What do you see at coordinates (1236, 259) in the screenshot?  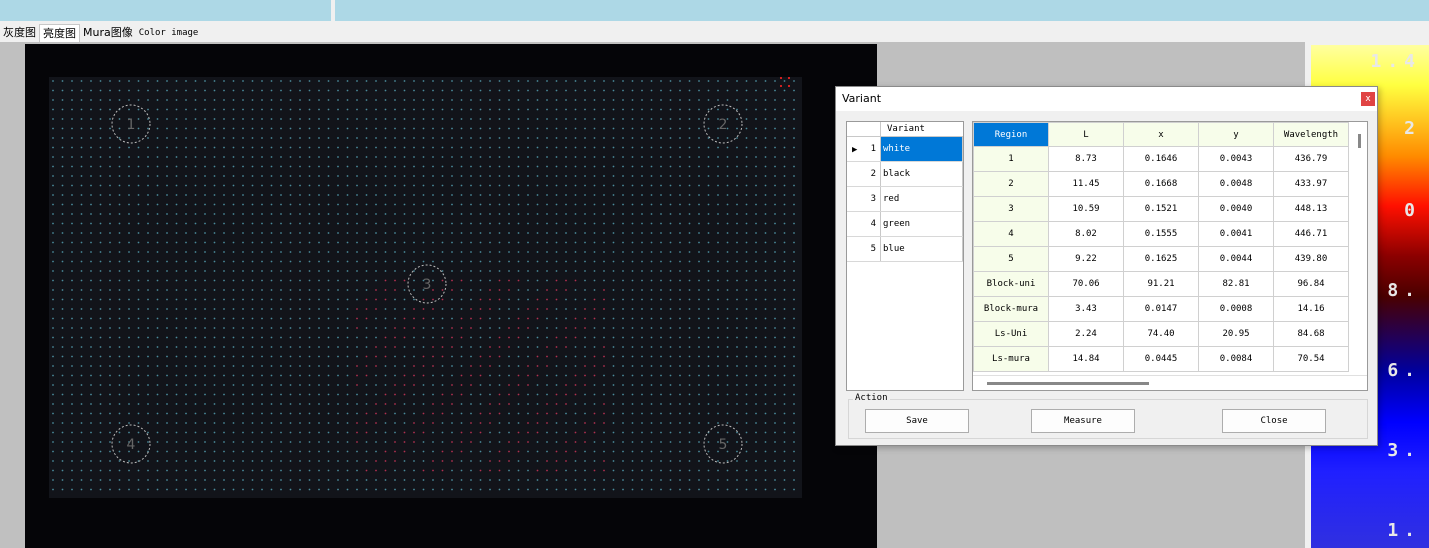 I see `value-cell: 0.0044` at bounding box center [1236, 259].